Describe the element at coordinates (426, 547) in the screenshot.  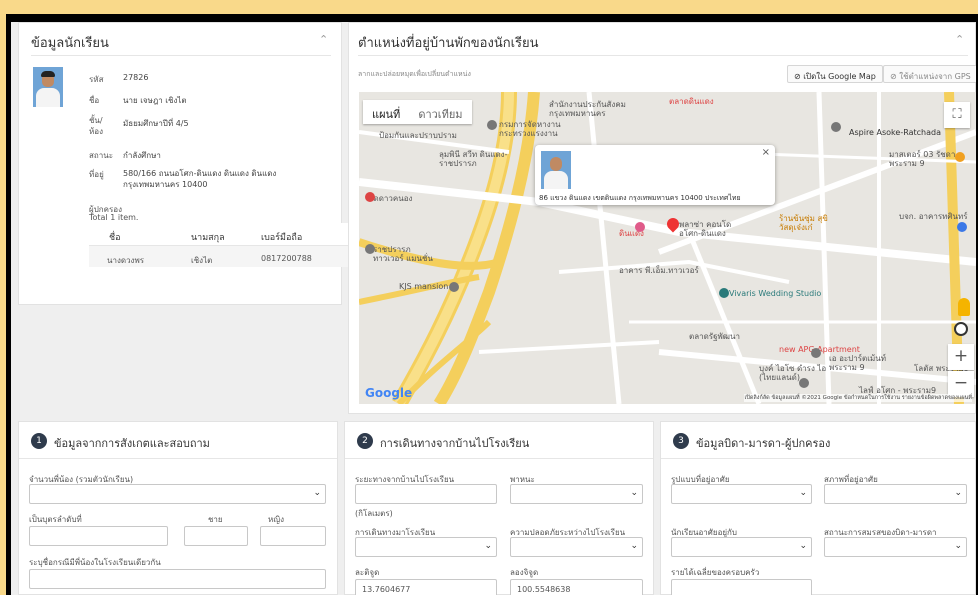
I see `travel-select: ⌄` at that location.